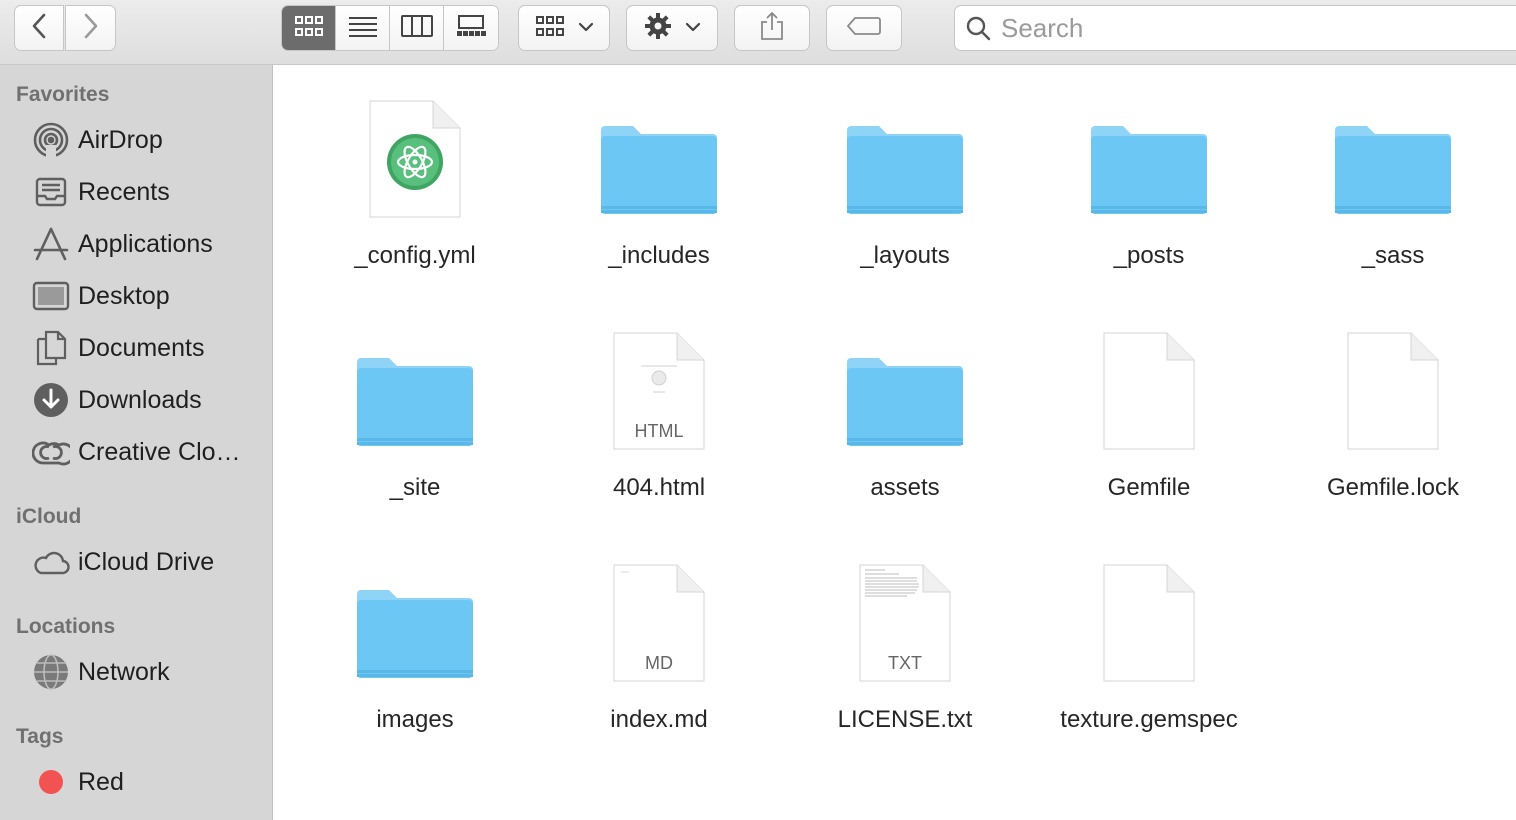 This screenshot has width=1516, height=820. Describe the element at coordinates (51, 140) in the screenshot. I see `airdrop-icon` at that location.